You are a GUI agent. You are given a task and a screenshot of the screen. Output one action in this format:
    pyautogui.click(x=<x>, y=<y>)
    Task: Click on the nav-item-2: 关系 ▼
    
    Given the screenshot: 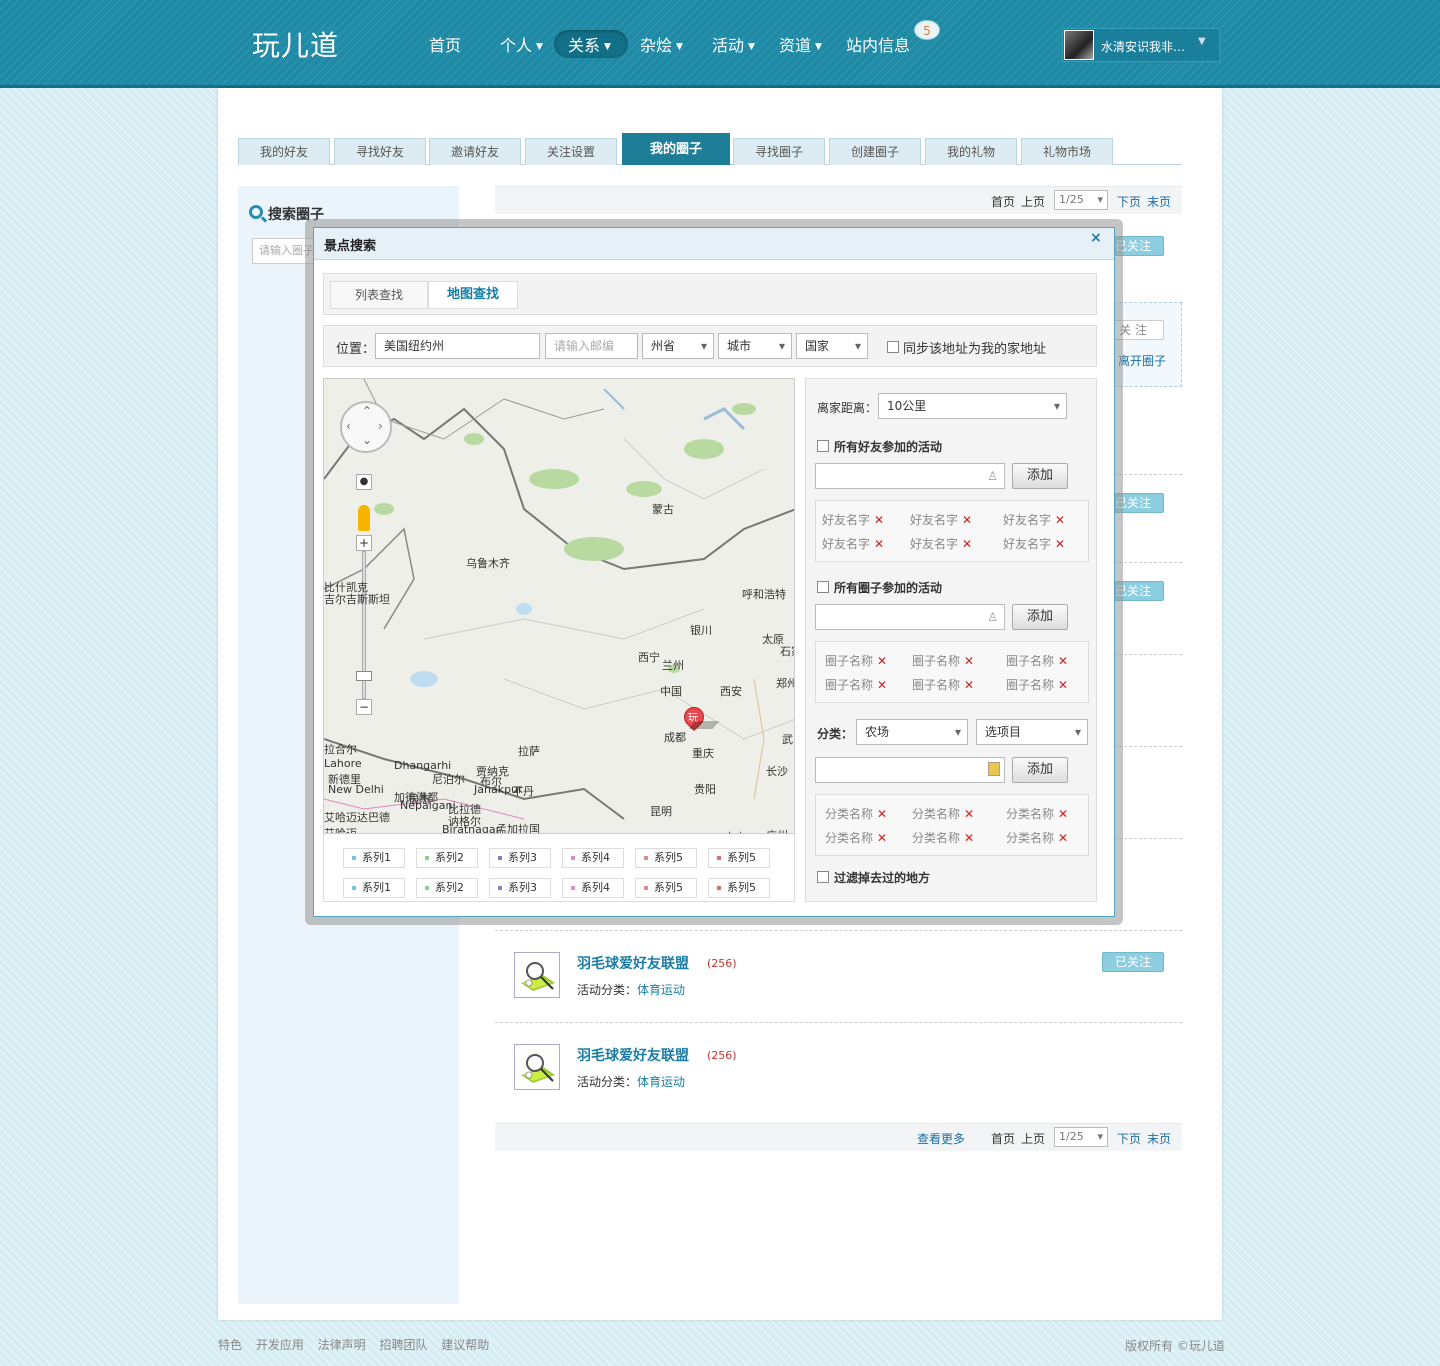 What is the action you would take?
    pyautogui.click(x=589, y=44)
    